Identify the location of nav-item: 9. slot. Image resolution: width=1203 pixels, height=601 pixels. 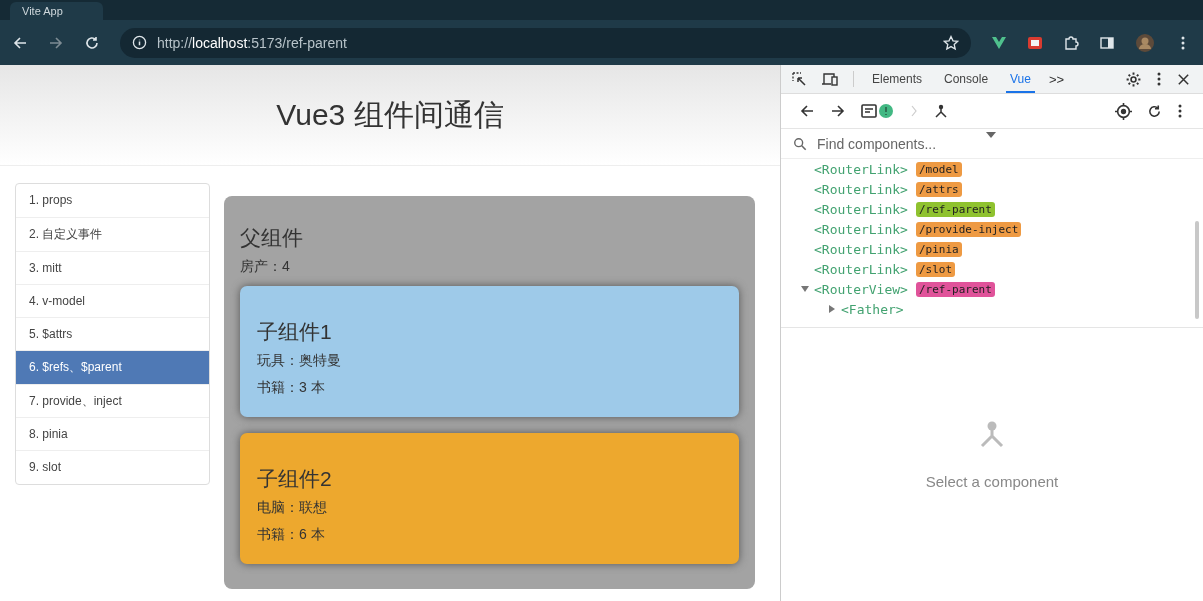
(112, 467).